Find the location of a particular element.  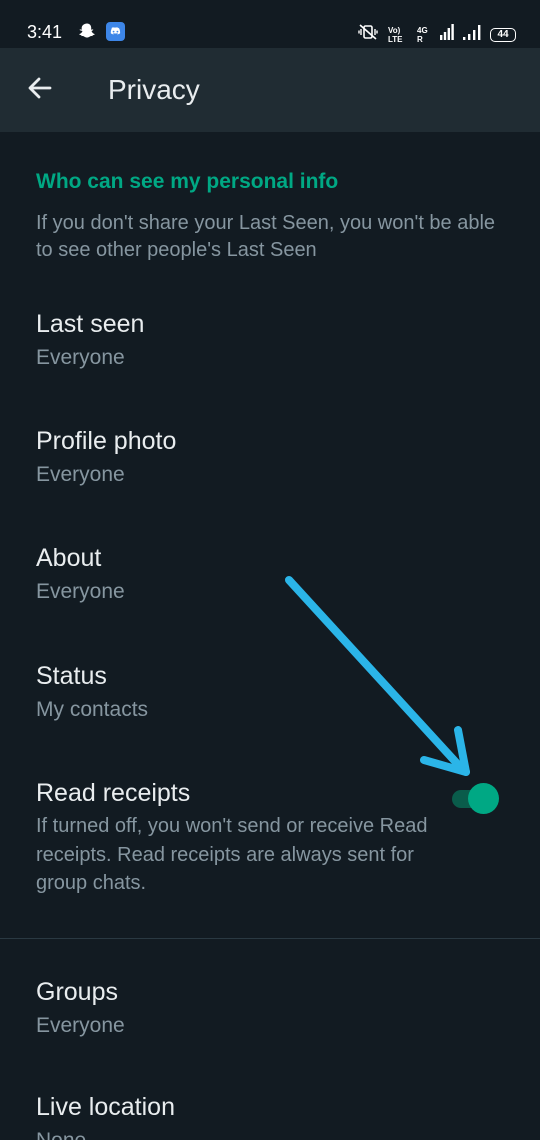

setting-title: Last seen is located at coordinates (90, 324).